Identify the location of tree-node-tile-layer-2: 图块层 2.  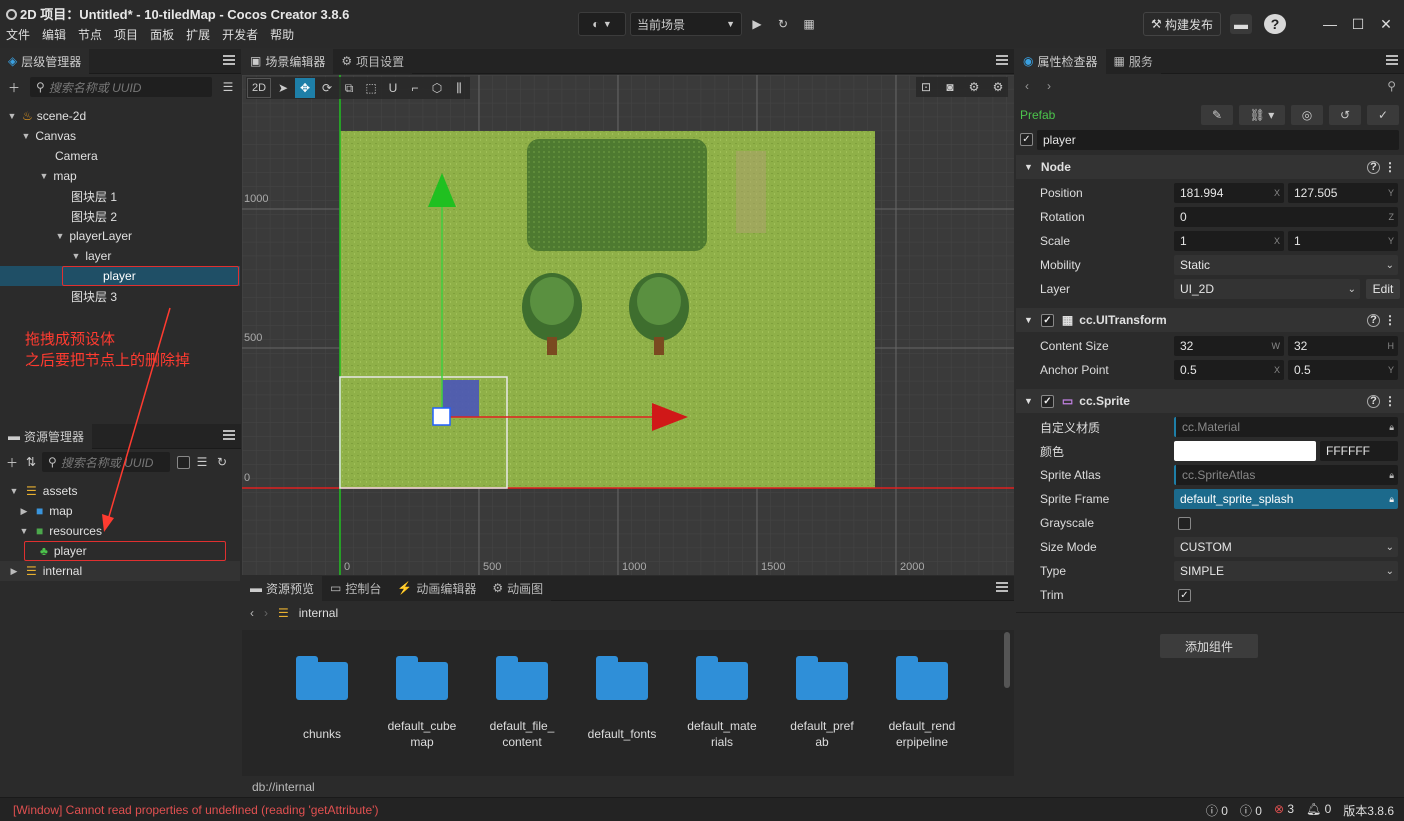
(120, 216).